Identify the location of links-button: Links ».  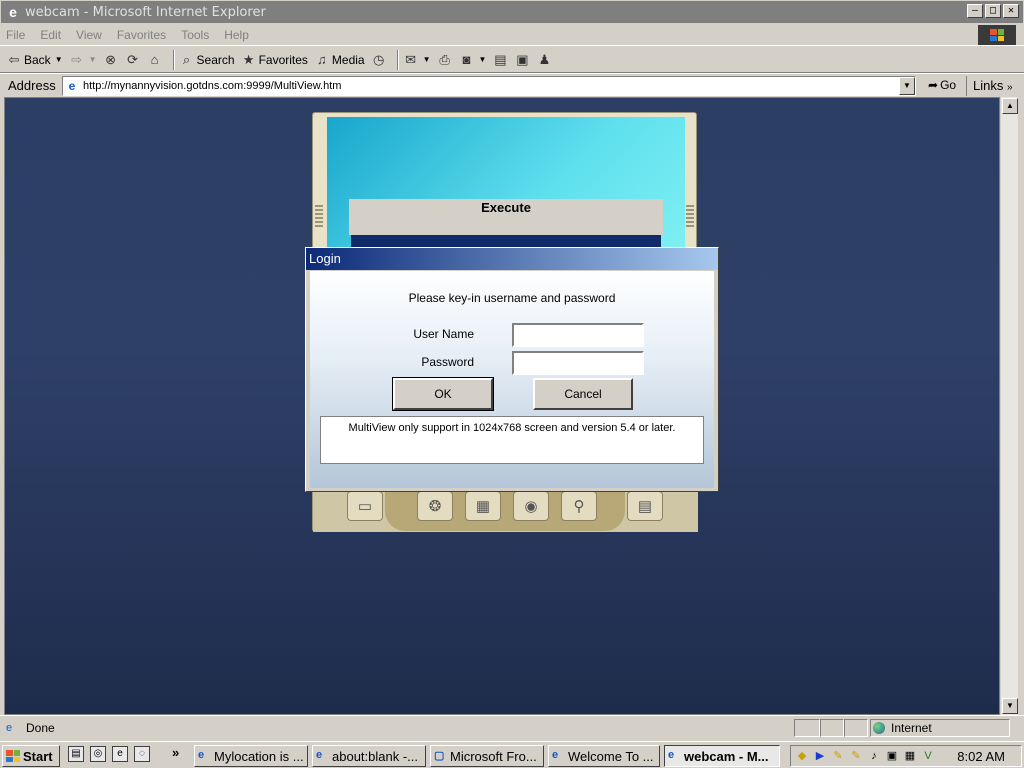
(989, 86).